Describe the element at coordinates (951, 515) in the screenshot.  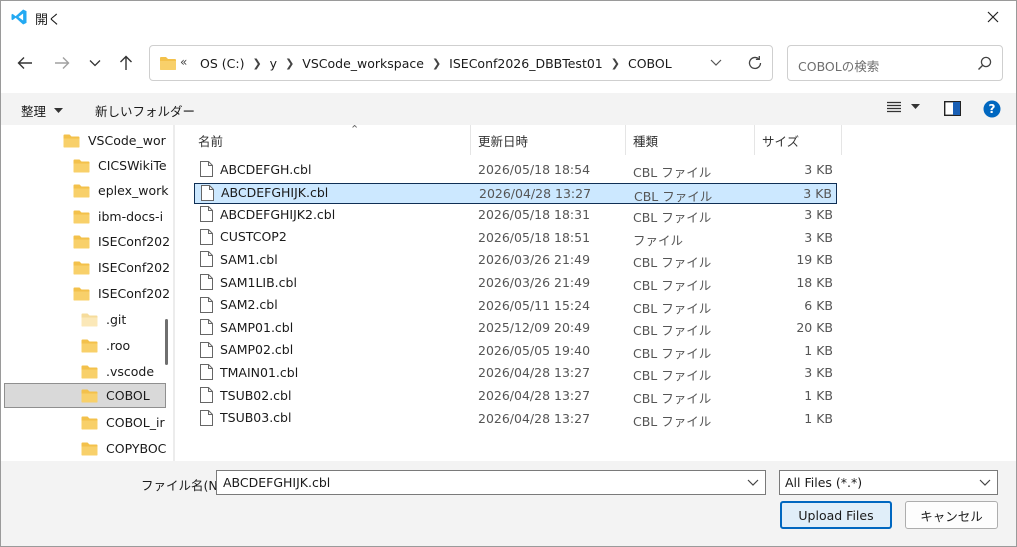
I see `cancel-button: キャンセル` at that location.